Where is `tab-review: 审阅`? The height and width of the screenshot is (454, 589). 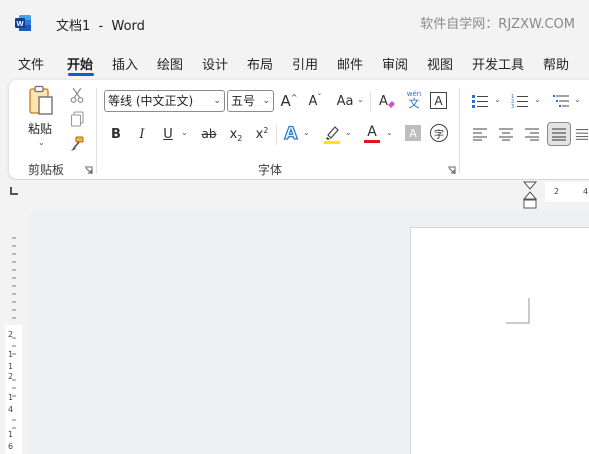
tab-review: 审阅 is located at coordinates (395, 63).